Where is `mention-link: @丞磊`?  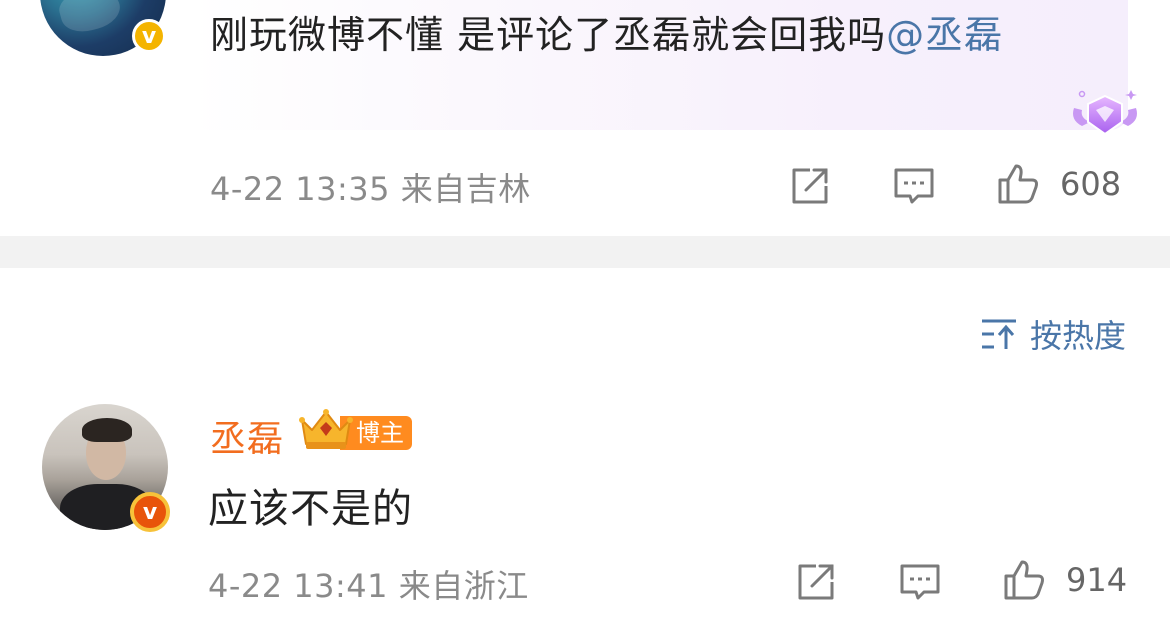
mention-link: @丞磊 is located at coordinates (944, 35).